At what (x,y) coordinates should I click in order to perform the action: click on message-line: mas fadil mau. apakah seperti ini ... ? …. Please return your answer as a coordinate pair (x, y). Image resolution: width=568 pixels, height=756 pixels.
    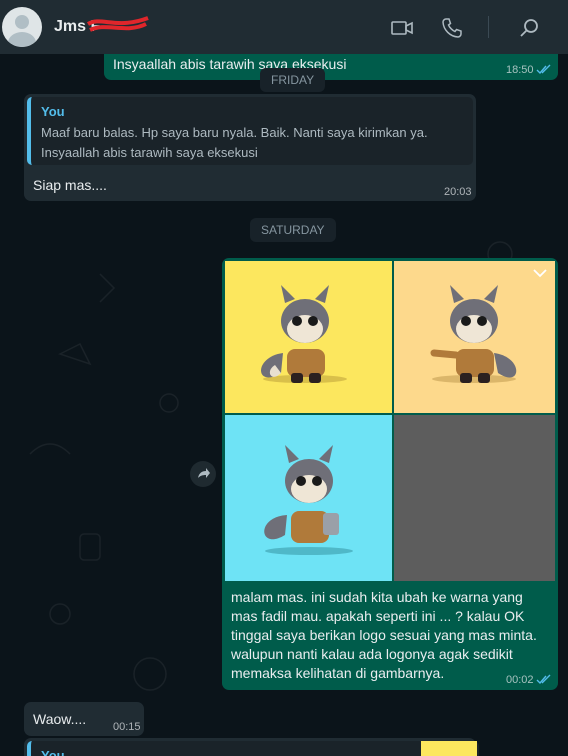
    Looking at the image, I should click on (378, 616).